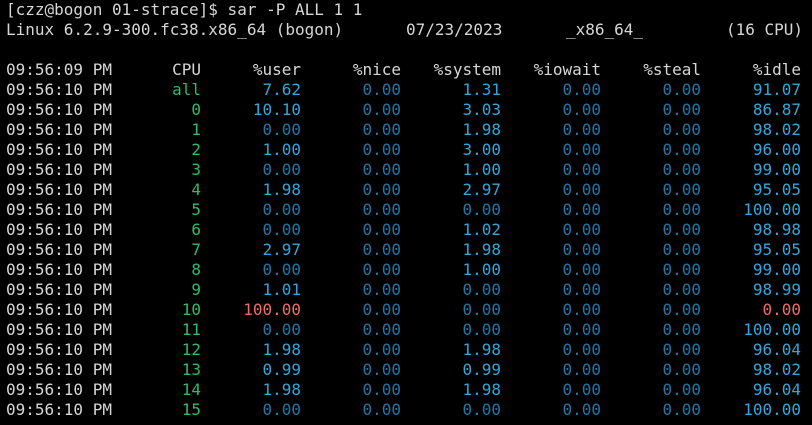 Image resolution: width=812 pixels, height=425 pixels. I want to click on cell-system: 0.99, so click(481, 369).